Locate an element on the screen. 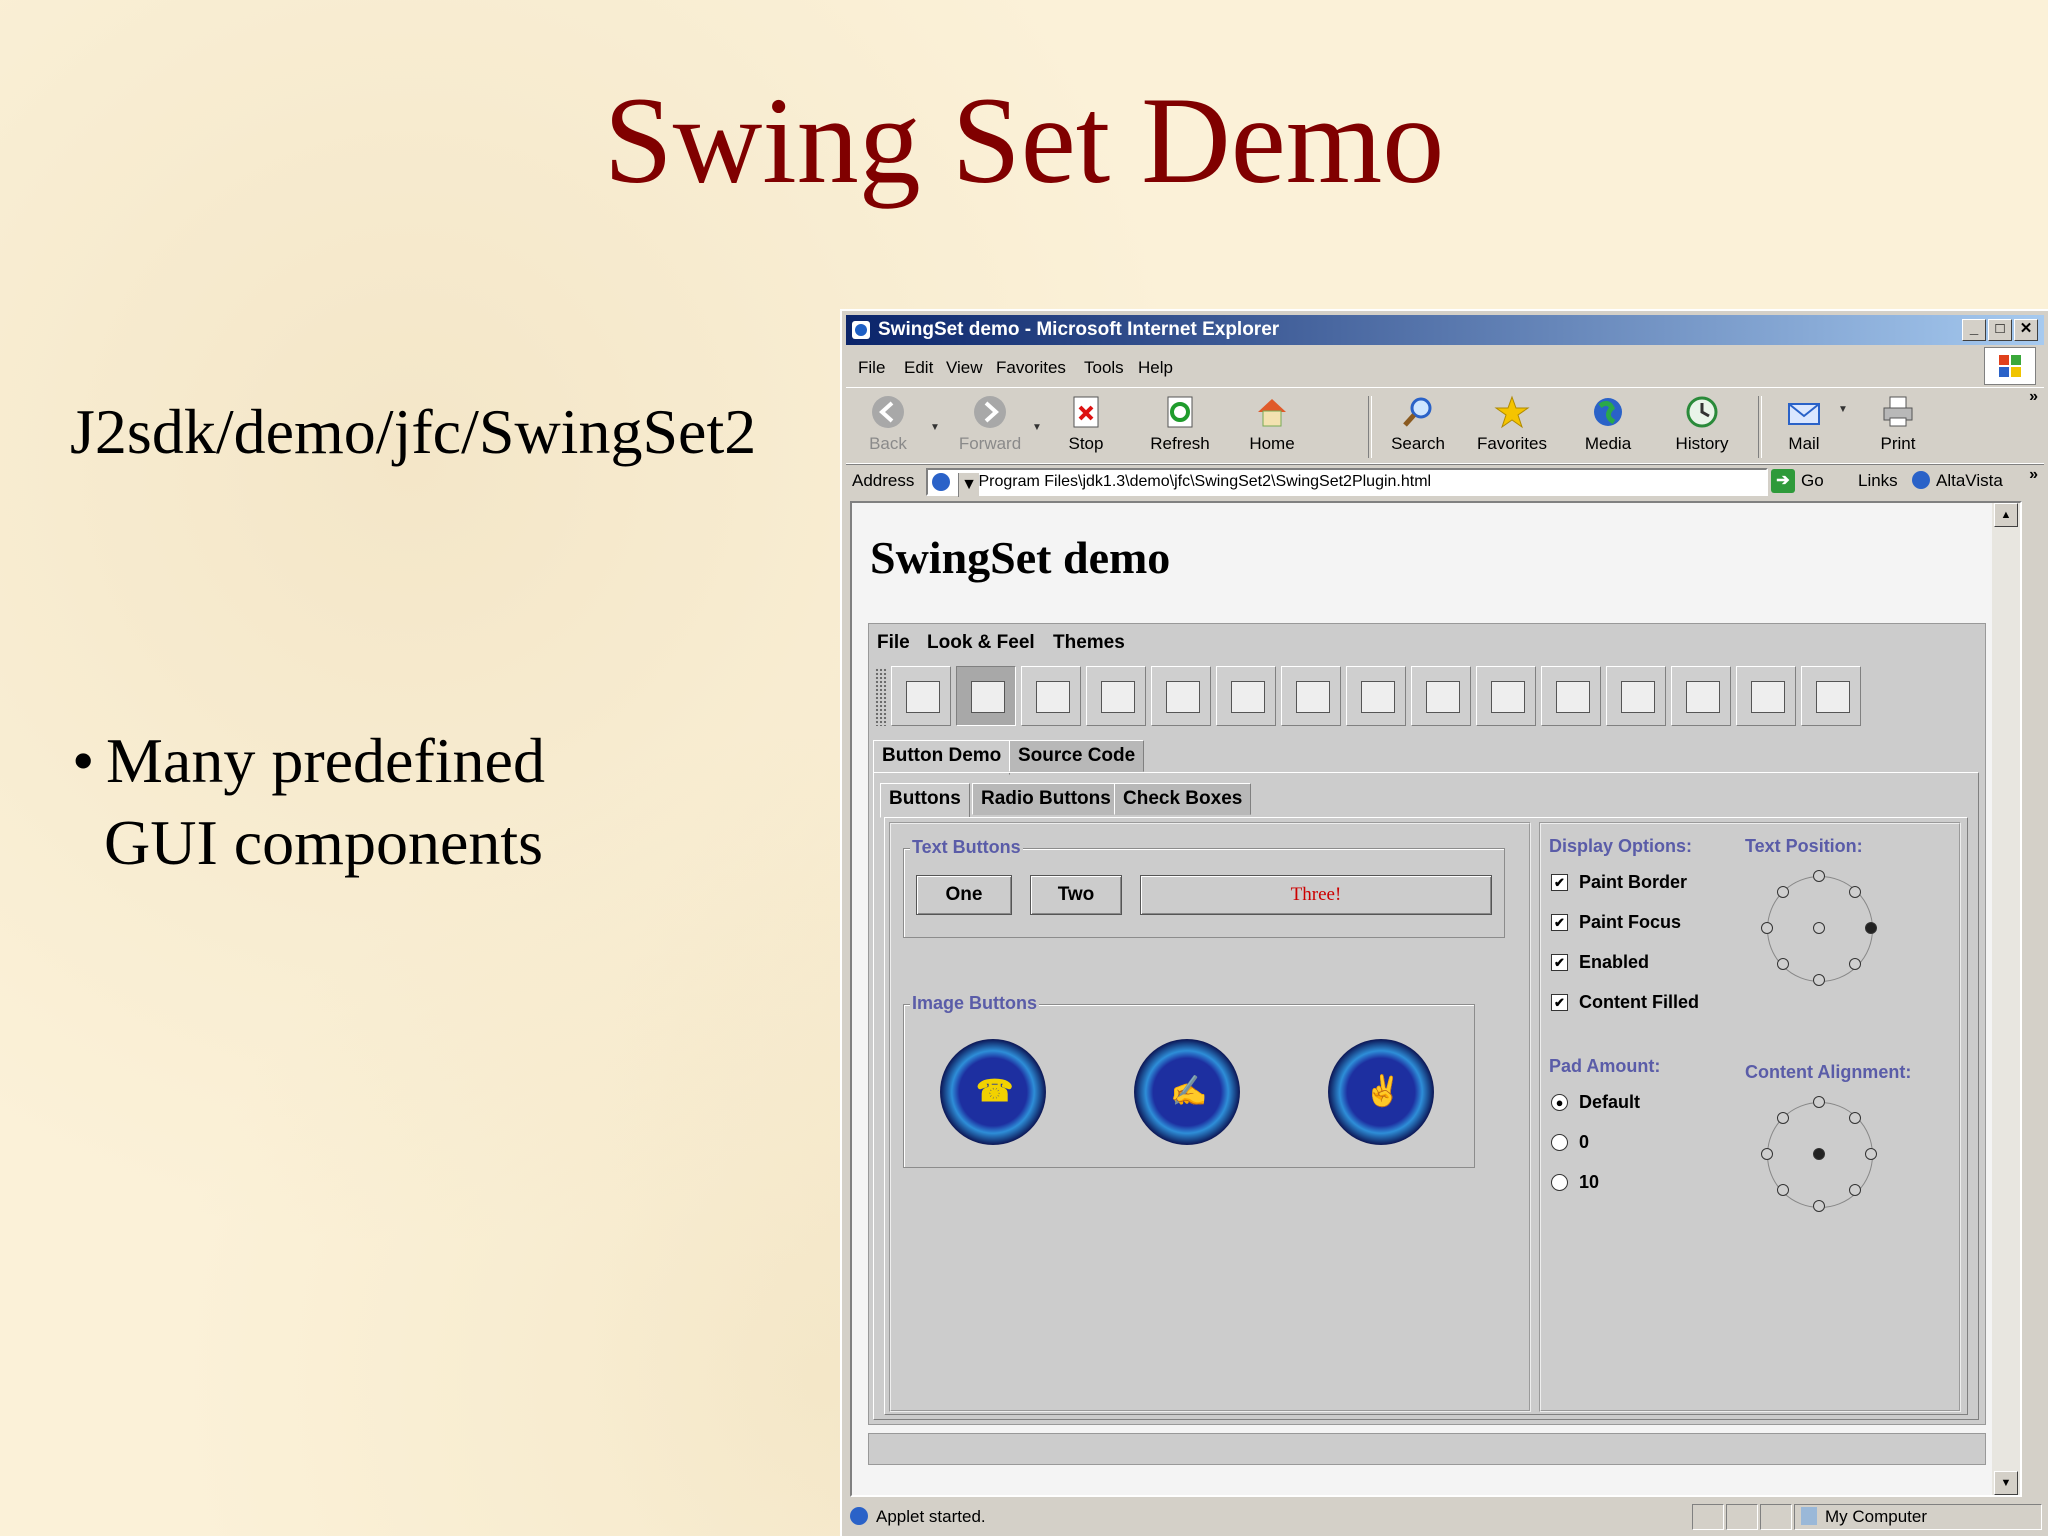  go-button: Go is located at coordinates (1812, 481).